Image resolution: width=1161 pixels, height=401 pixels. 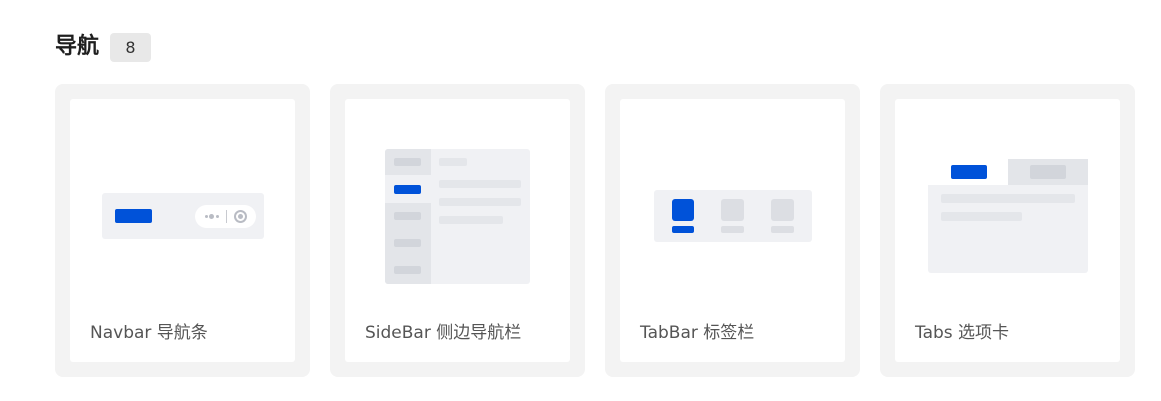 I want to click on sidebar-item-active, so click(x=407, y=189).